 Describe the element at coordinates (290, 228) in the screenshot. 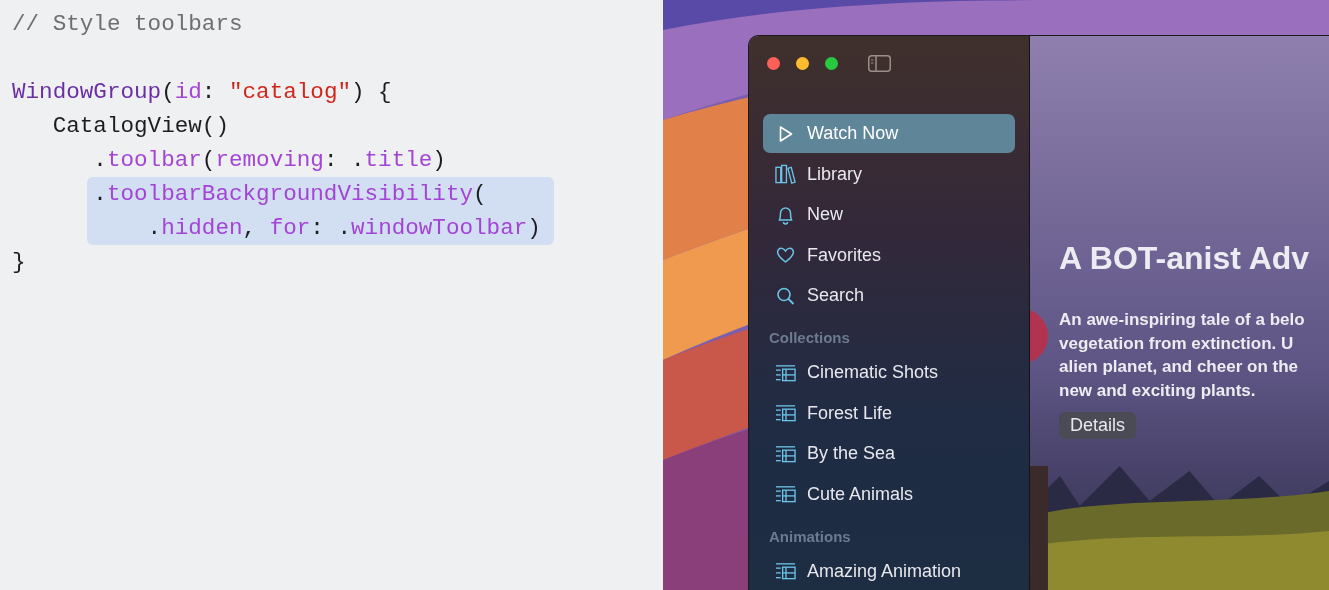

I see `code-token: for` at that location.